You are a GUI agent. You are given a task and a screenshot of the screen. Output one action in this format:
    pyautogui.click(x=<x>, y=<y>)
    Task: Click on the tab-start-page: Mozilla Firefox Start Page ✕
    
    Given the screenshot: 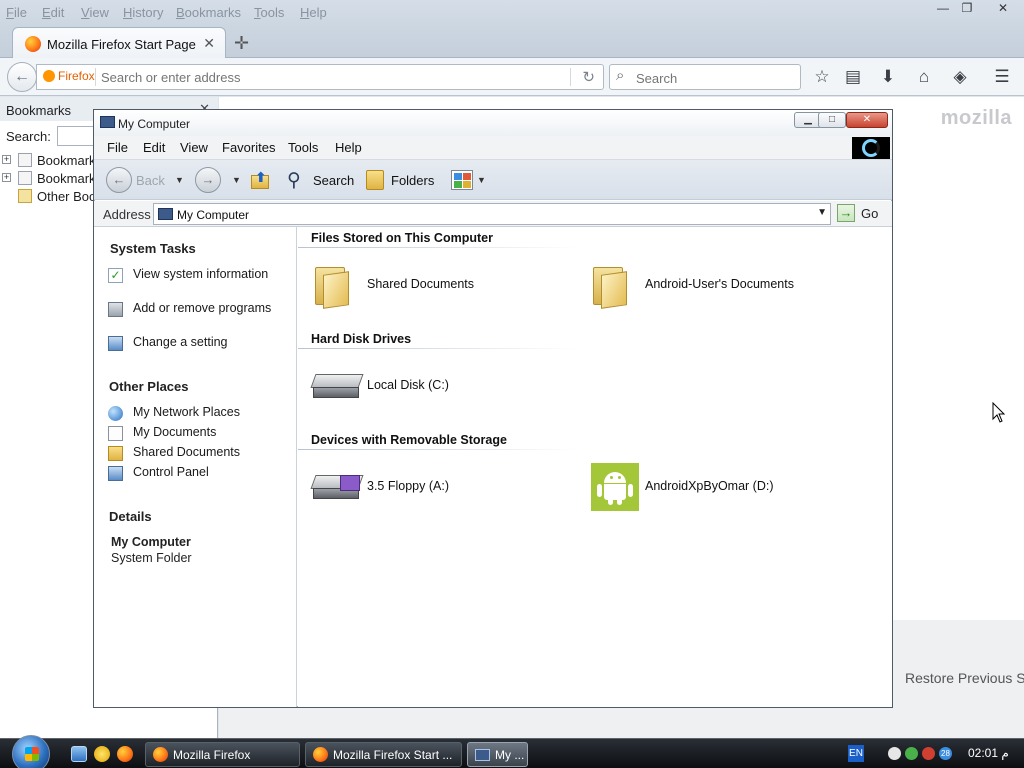 What is the action you would take?
    pyautogui.click(x=119, y=43)
    